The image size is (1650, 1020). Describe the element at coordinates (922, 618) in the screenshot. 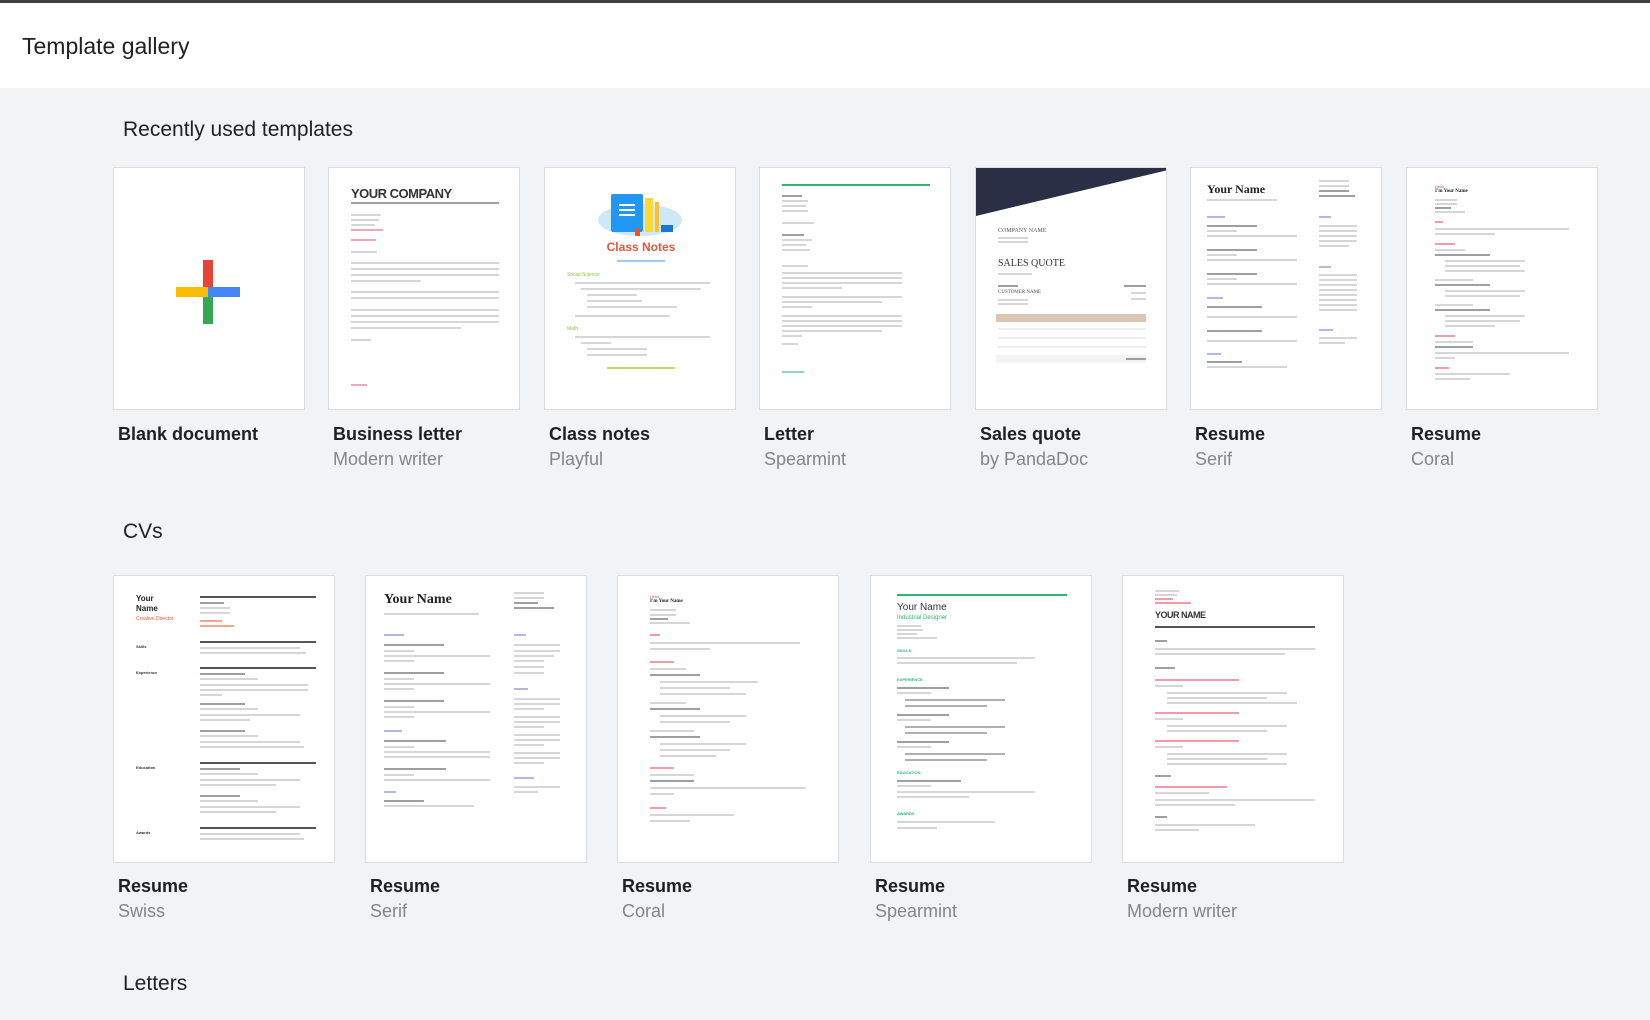

I see `thumb-role: Industrial Designer` at that location.